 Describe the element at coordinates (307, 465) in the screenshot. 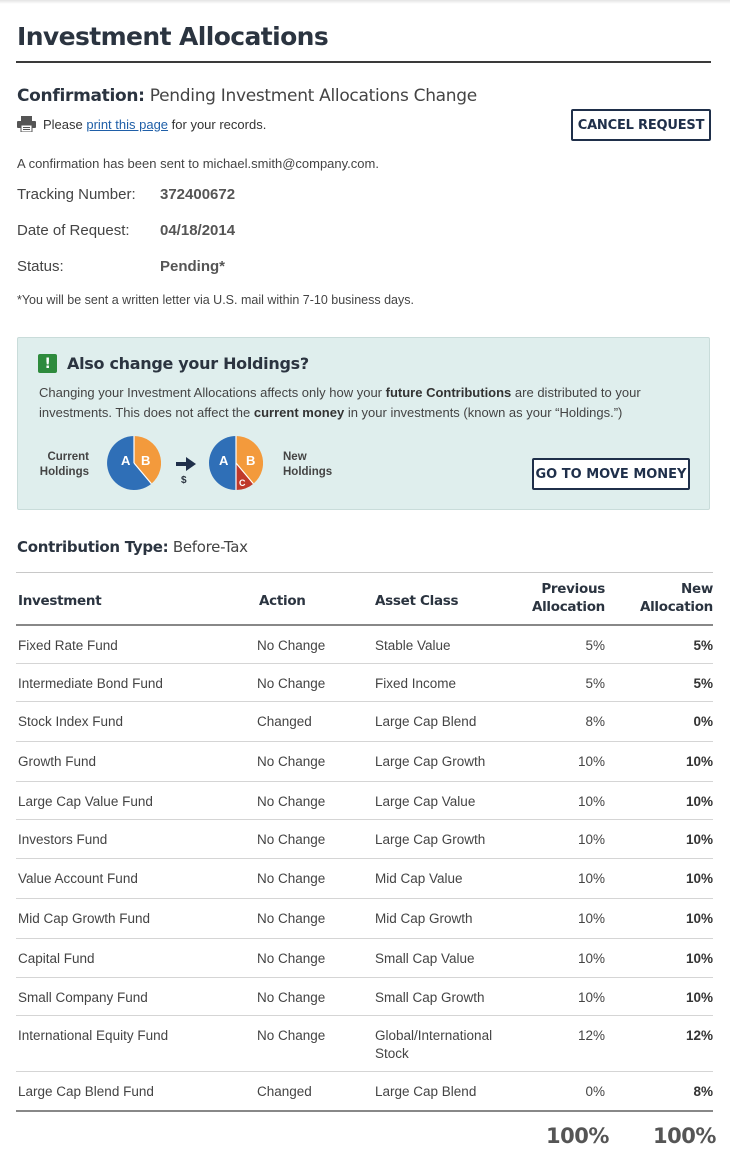

I see `new-holdings-label: New Holdings` at that location.